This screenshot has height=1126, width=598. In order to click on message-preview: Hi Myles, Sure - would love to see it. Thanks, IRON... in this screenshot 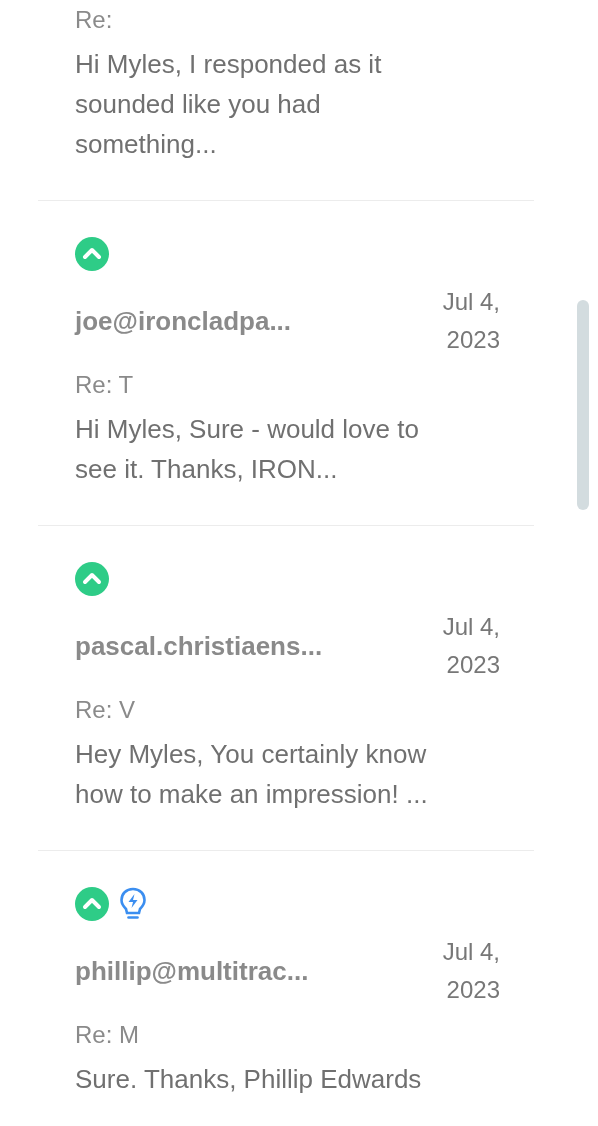, I will do `click(247, 449)`.